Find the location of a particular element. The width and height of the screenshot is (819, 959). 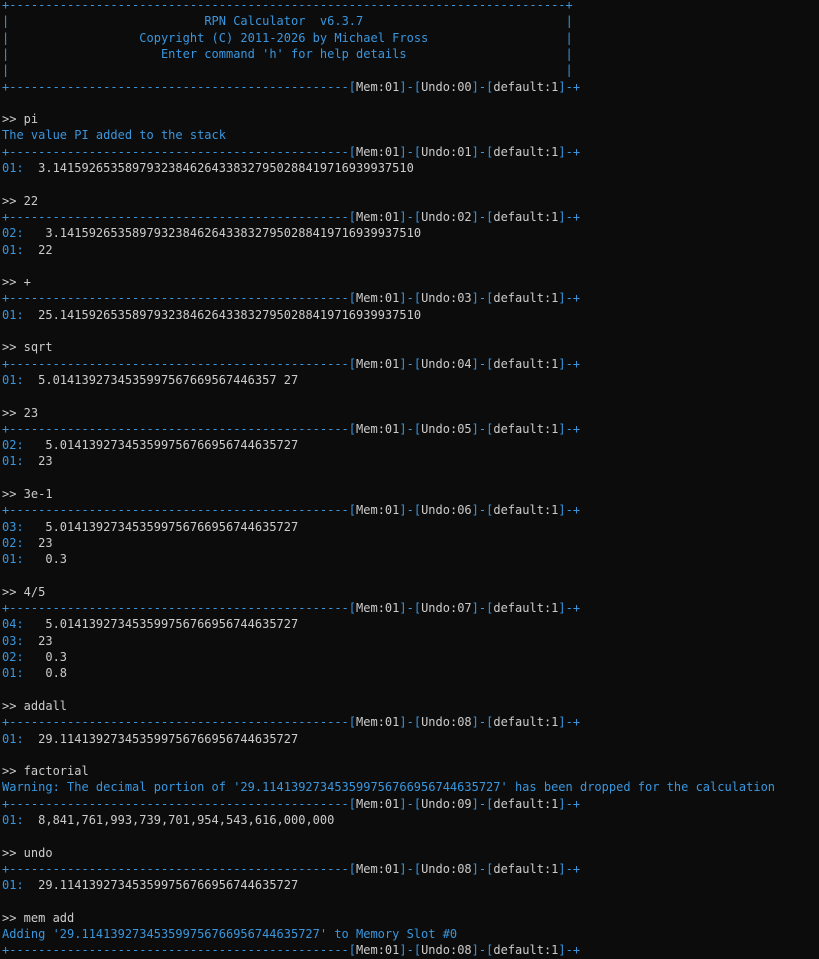

command-text: >> 23 is located at coordinates (20, 413).